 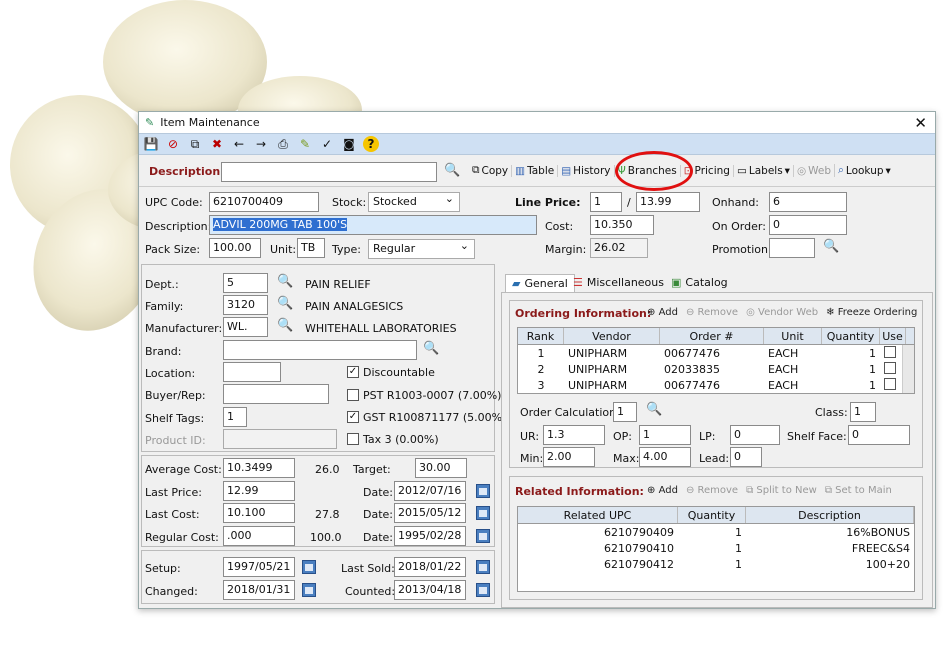 I want to click on table-button: ▥ Table, so click(x=534, y=170).